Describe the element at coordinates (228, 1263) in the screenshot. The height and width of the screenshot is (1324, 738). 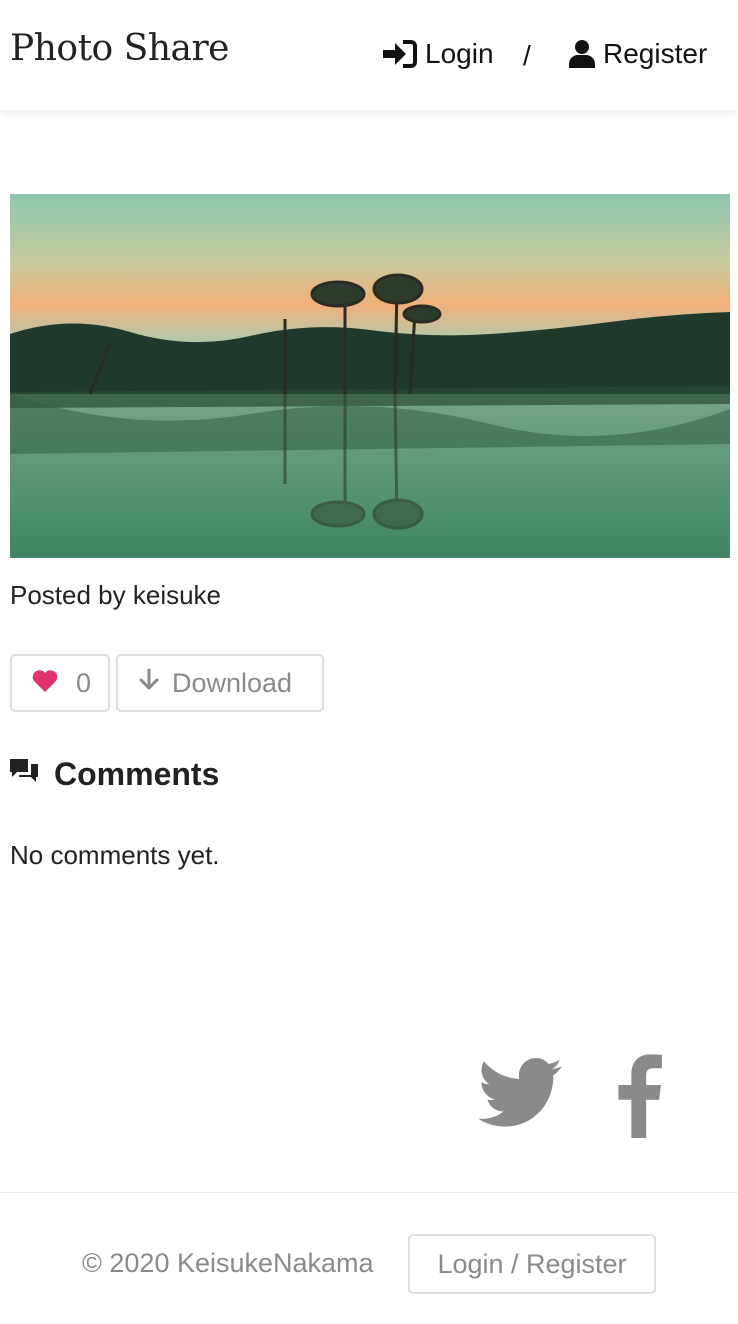
I see `copyright-text: © 2020 KeisukeNakama` at that location.